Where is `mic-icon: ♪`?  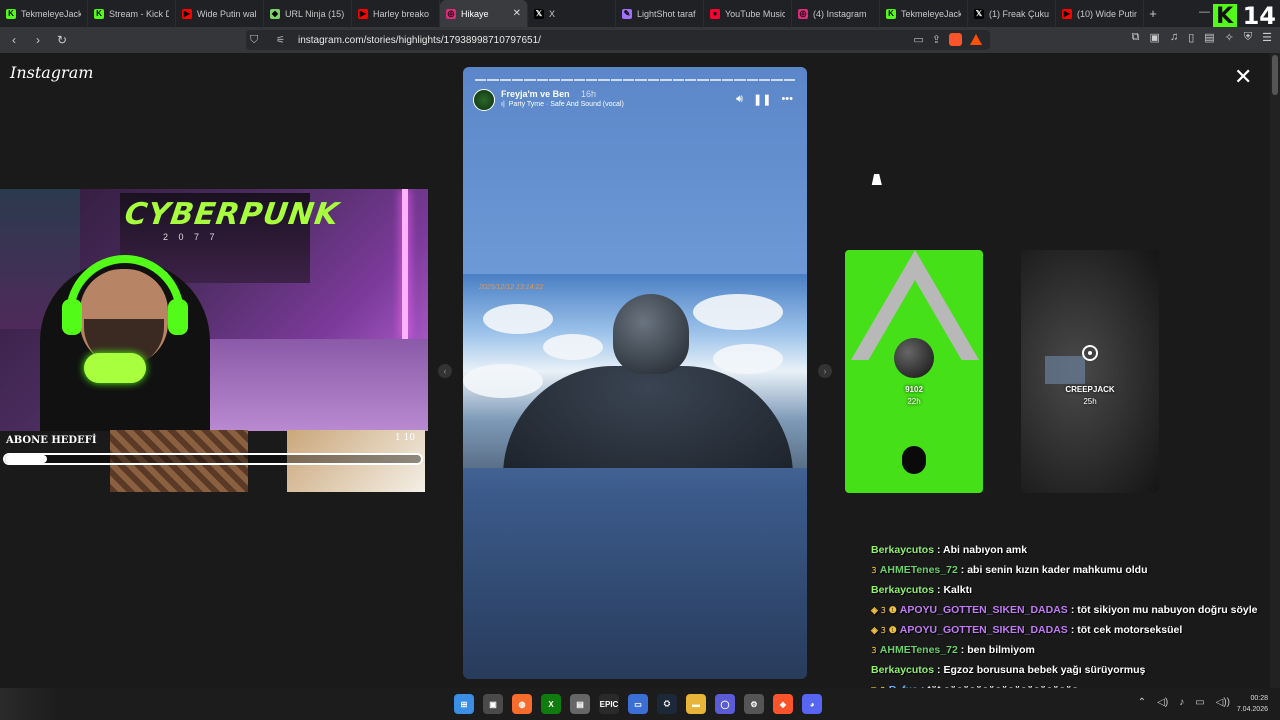
mic-icon: ♪ is located at coordinates (1181, 702).